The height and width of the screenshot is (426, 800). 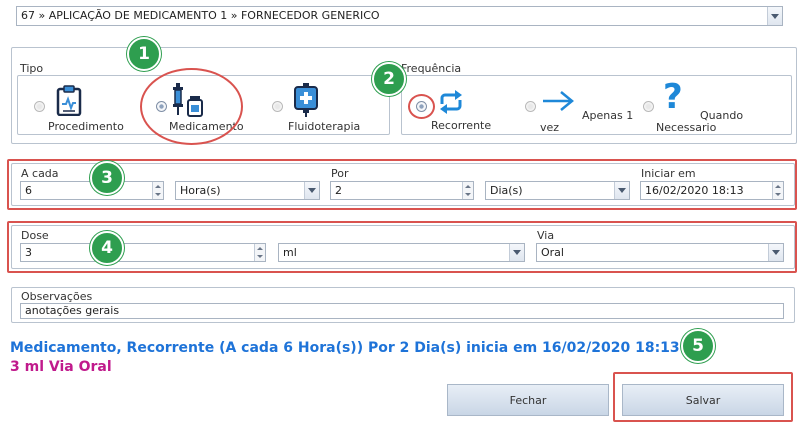 What do you see at coordinates (61, 367) in the screenshot?
I see `summary-line-2: 3 ml Via Oral` at bounding box center [61, 367].